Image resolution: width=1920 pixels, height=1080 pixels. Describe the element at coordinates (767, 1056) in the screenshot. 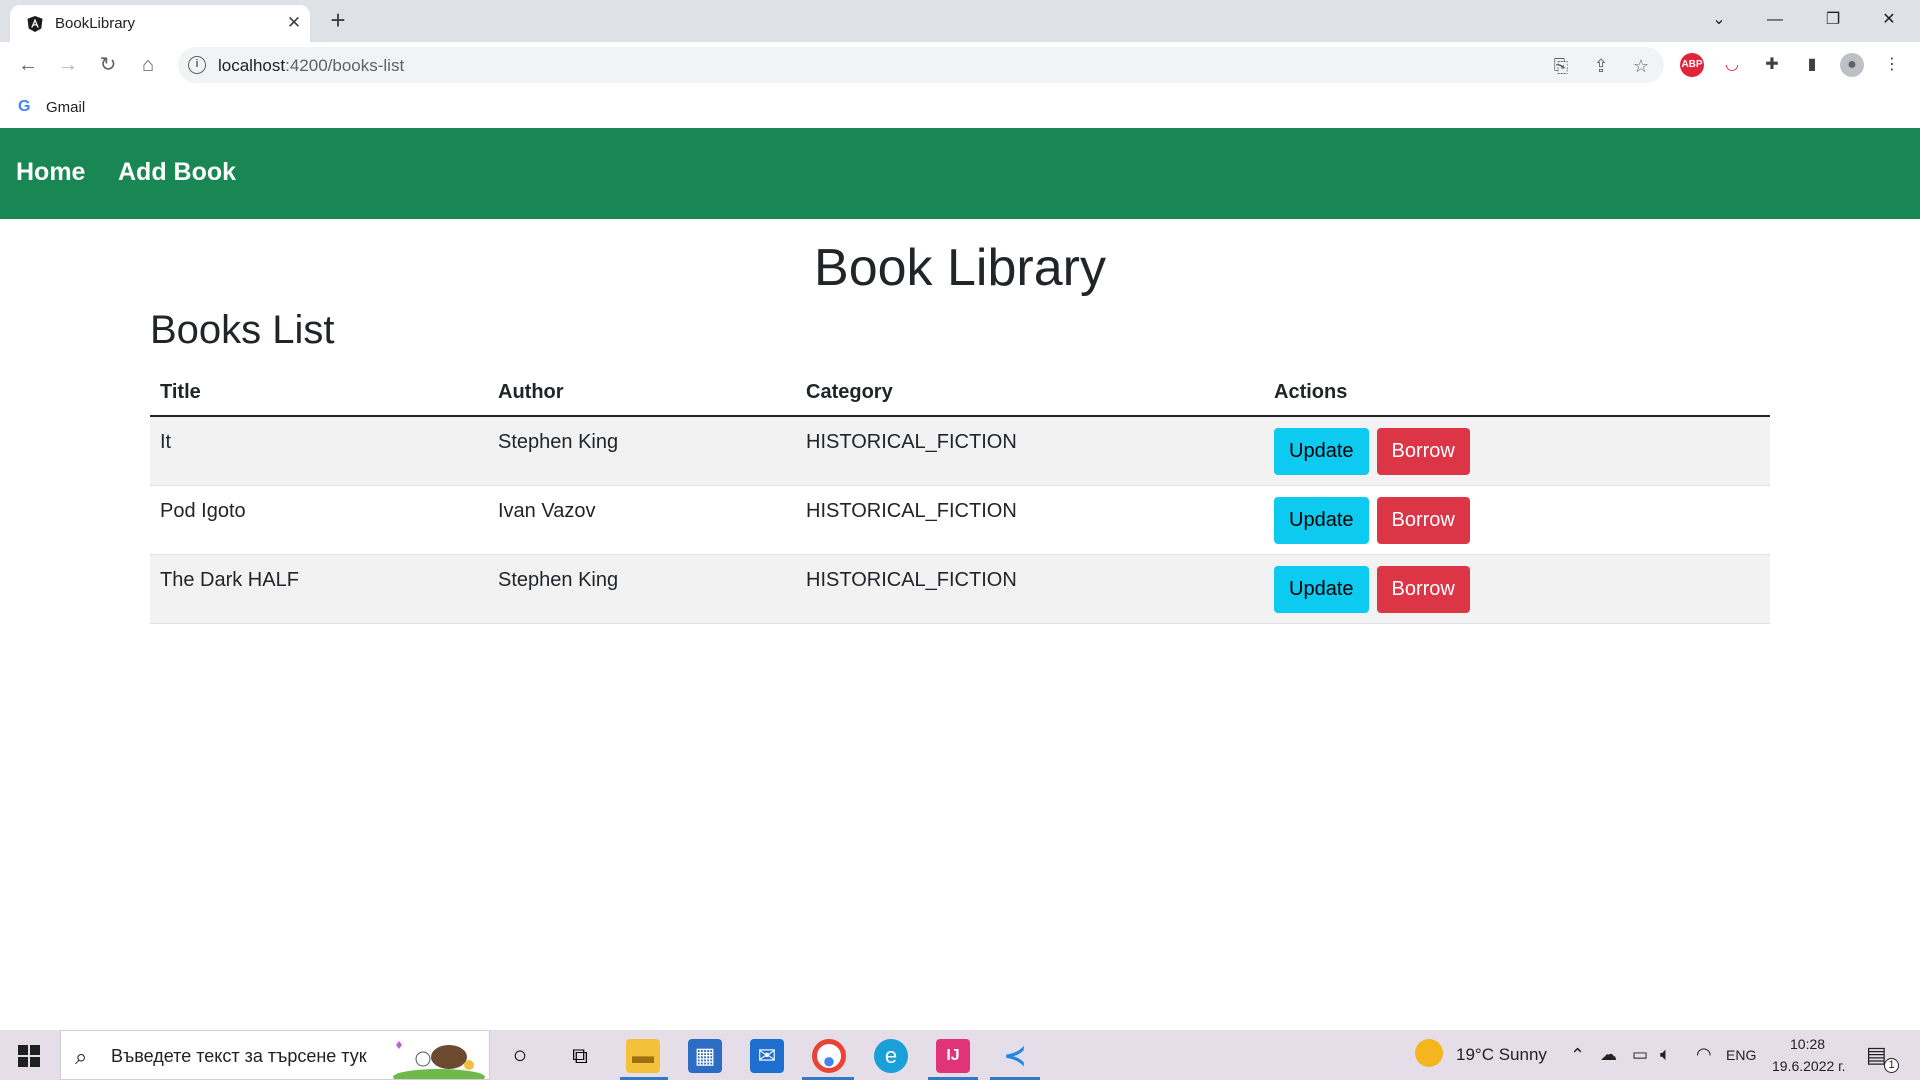

I see `mail-icon: ✉` at that location.